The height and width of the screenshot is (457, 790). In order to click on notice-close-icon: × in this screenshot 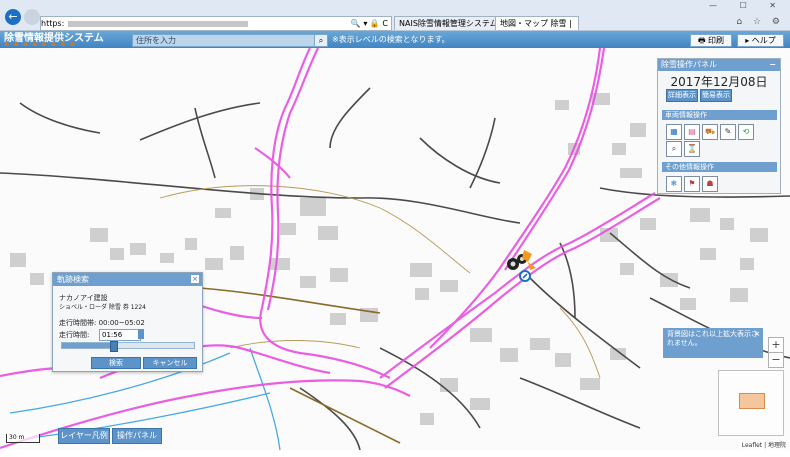, I will do `click(757, 334)`.